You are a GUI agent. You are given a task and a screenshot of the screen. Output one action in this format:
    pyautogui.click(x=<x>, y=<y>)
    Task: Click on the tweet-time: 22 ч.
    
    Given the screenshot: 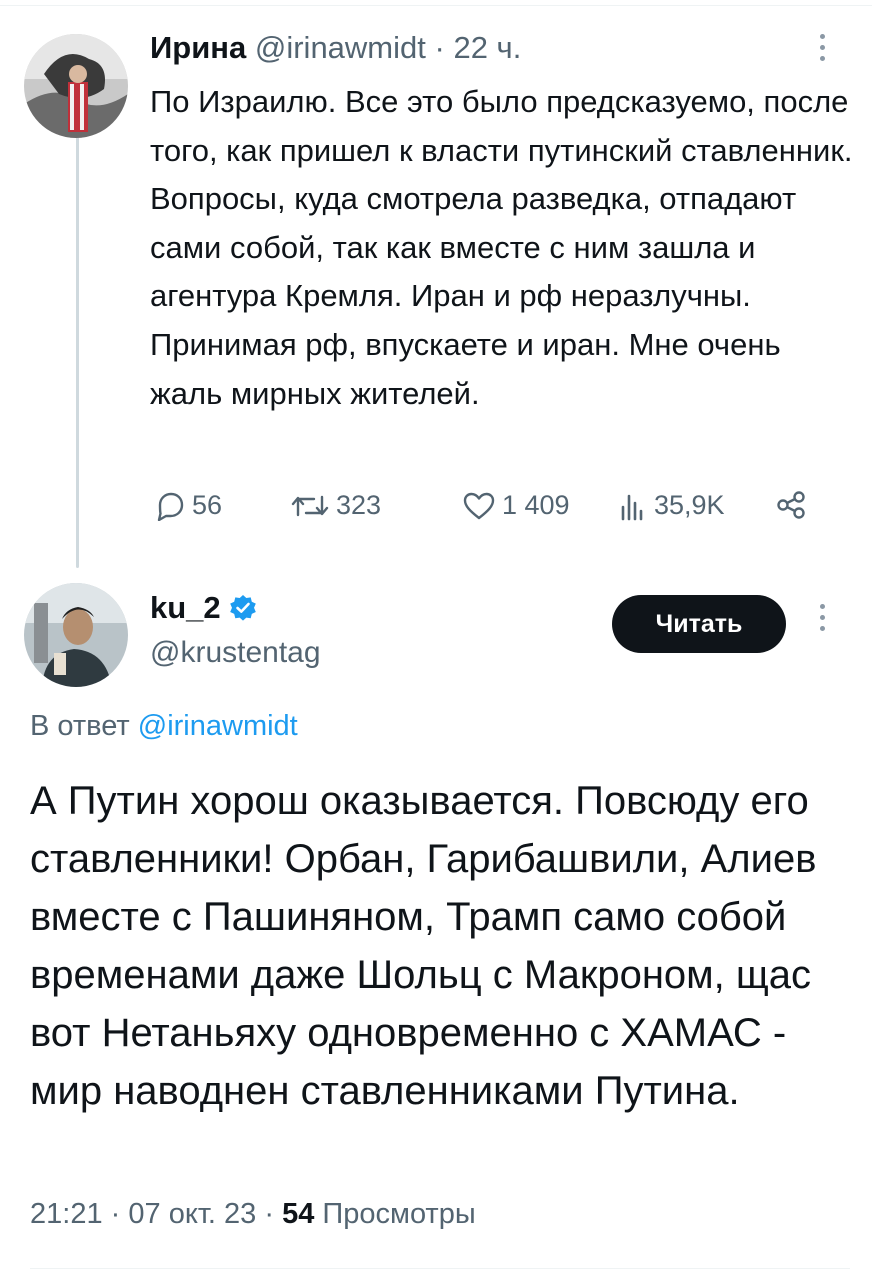 What is the action you would take?
    pyautogui.click(x=487, y=47)
    